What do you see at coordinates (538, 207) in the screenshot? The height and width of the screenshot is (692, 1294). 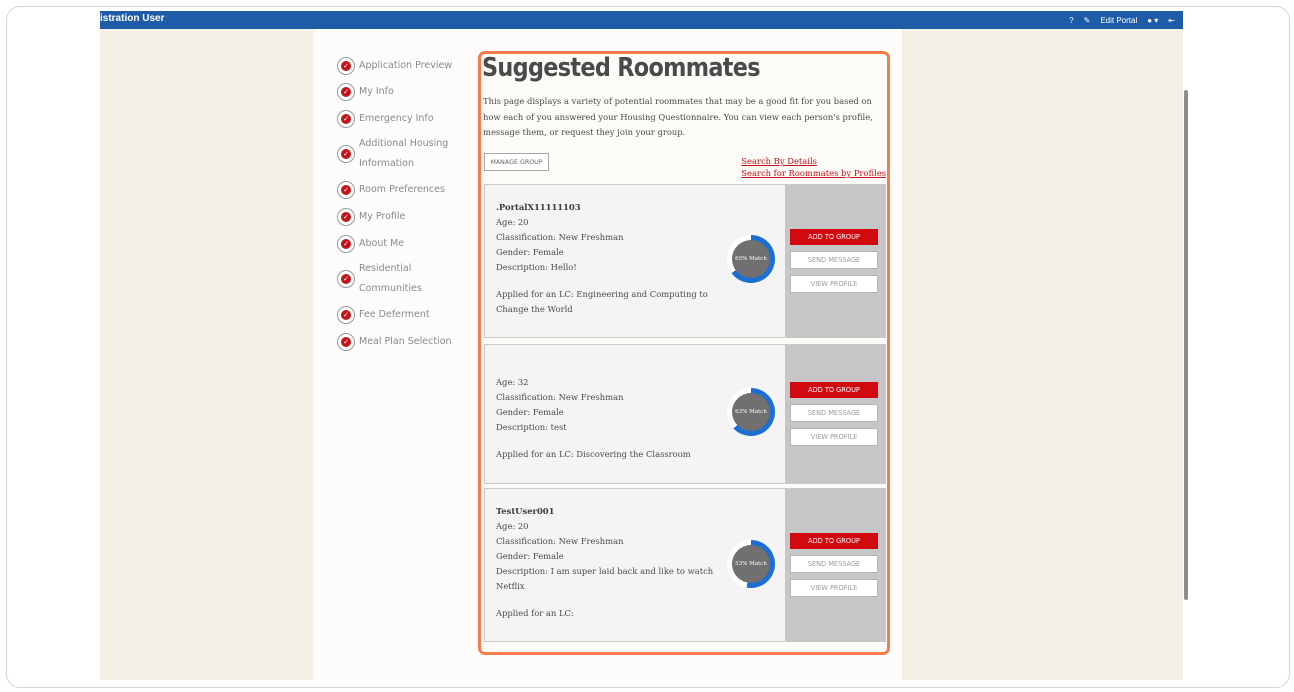 I see `roommate-name: .PortalX11111103` at bounding box center [538, 207].